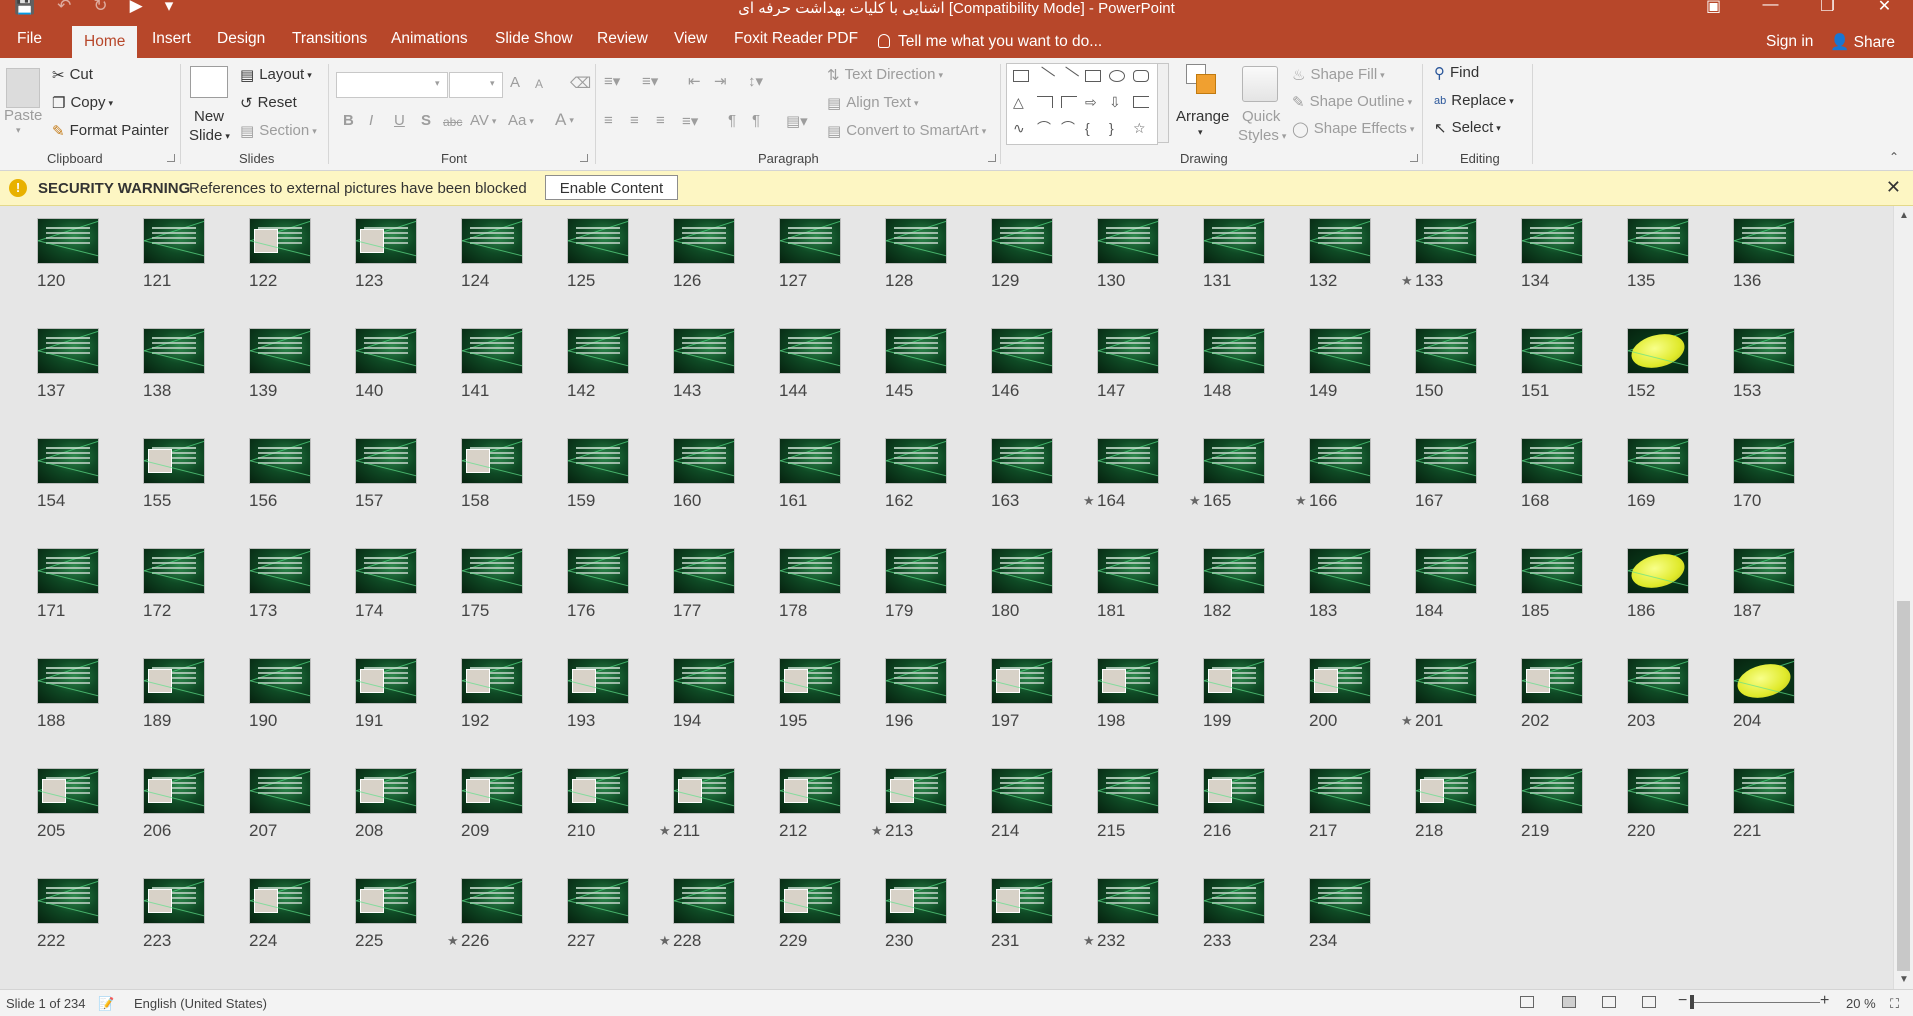 The height and width of the screenshot is (1016, 1913). What do you see at coordinates (1202, 81) in the screenshot?
I see `arrange-icon` at bounding box center [1202, 81].